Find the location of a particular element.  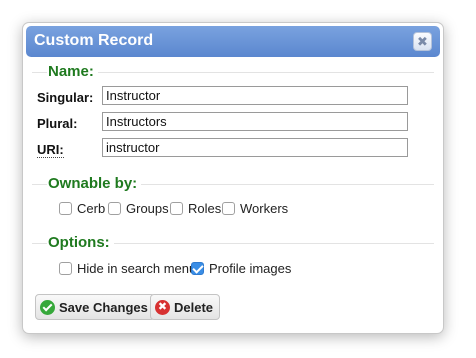

workers-label: Workers is located at coordinates (264, 208).